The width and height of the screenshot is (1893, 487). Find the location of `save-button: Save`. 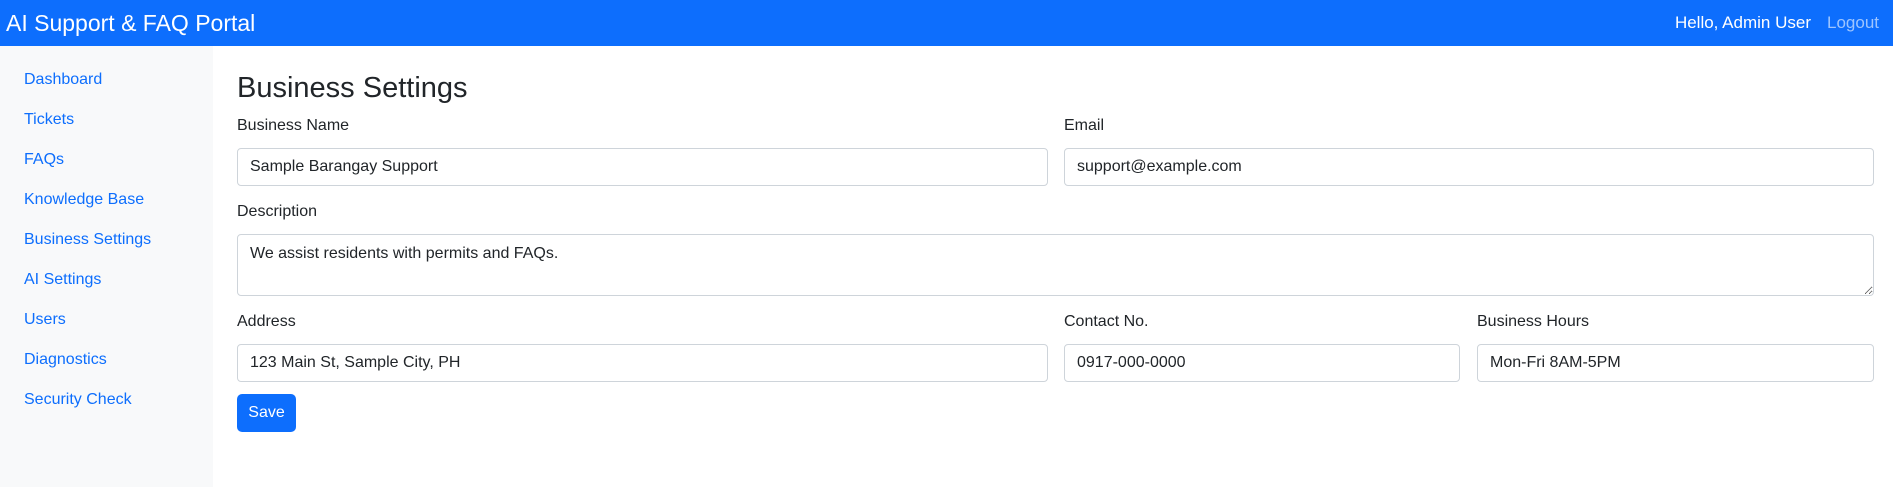

save-button: Save is located at coordinates (266, 413).